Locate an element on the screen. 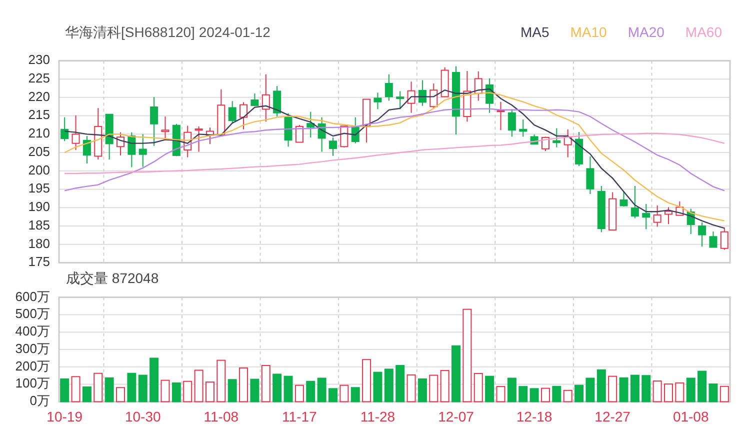  date-label: 12-27 is located at coordinates (612, 416).